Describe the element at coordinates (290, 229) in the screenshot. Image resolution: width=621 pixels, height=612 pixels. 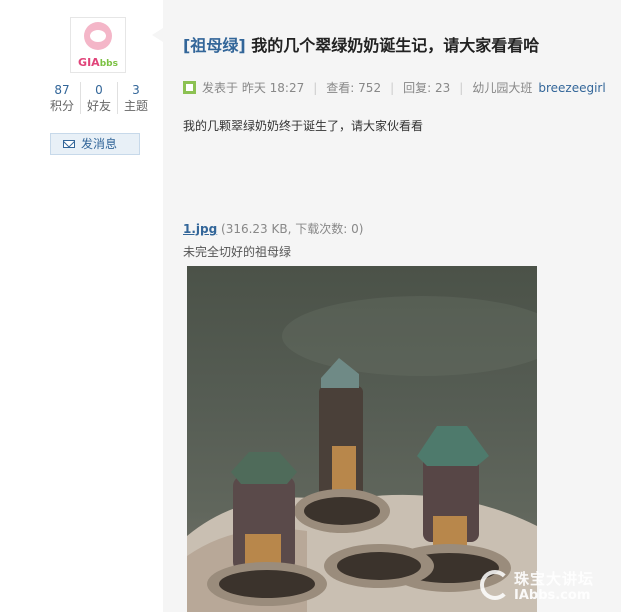
I see `attachment-meta: (316.23 KB, 下载次数: 0)` at that location.